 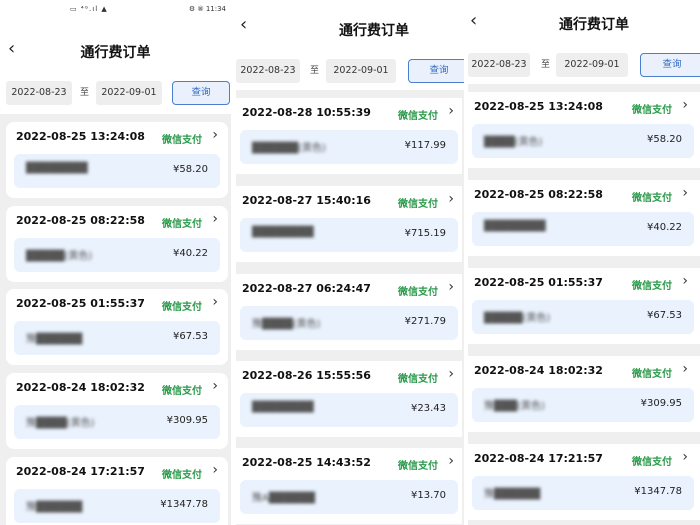 I want to click on order-amount: ¥13.70, so click(x=428, y=495).